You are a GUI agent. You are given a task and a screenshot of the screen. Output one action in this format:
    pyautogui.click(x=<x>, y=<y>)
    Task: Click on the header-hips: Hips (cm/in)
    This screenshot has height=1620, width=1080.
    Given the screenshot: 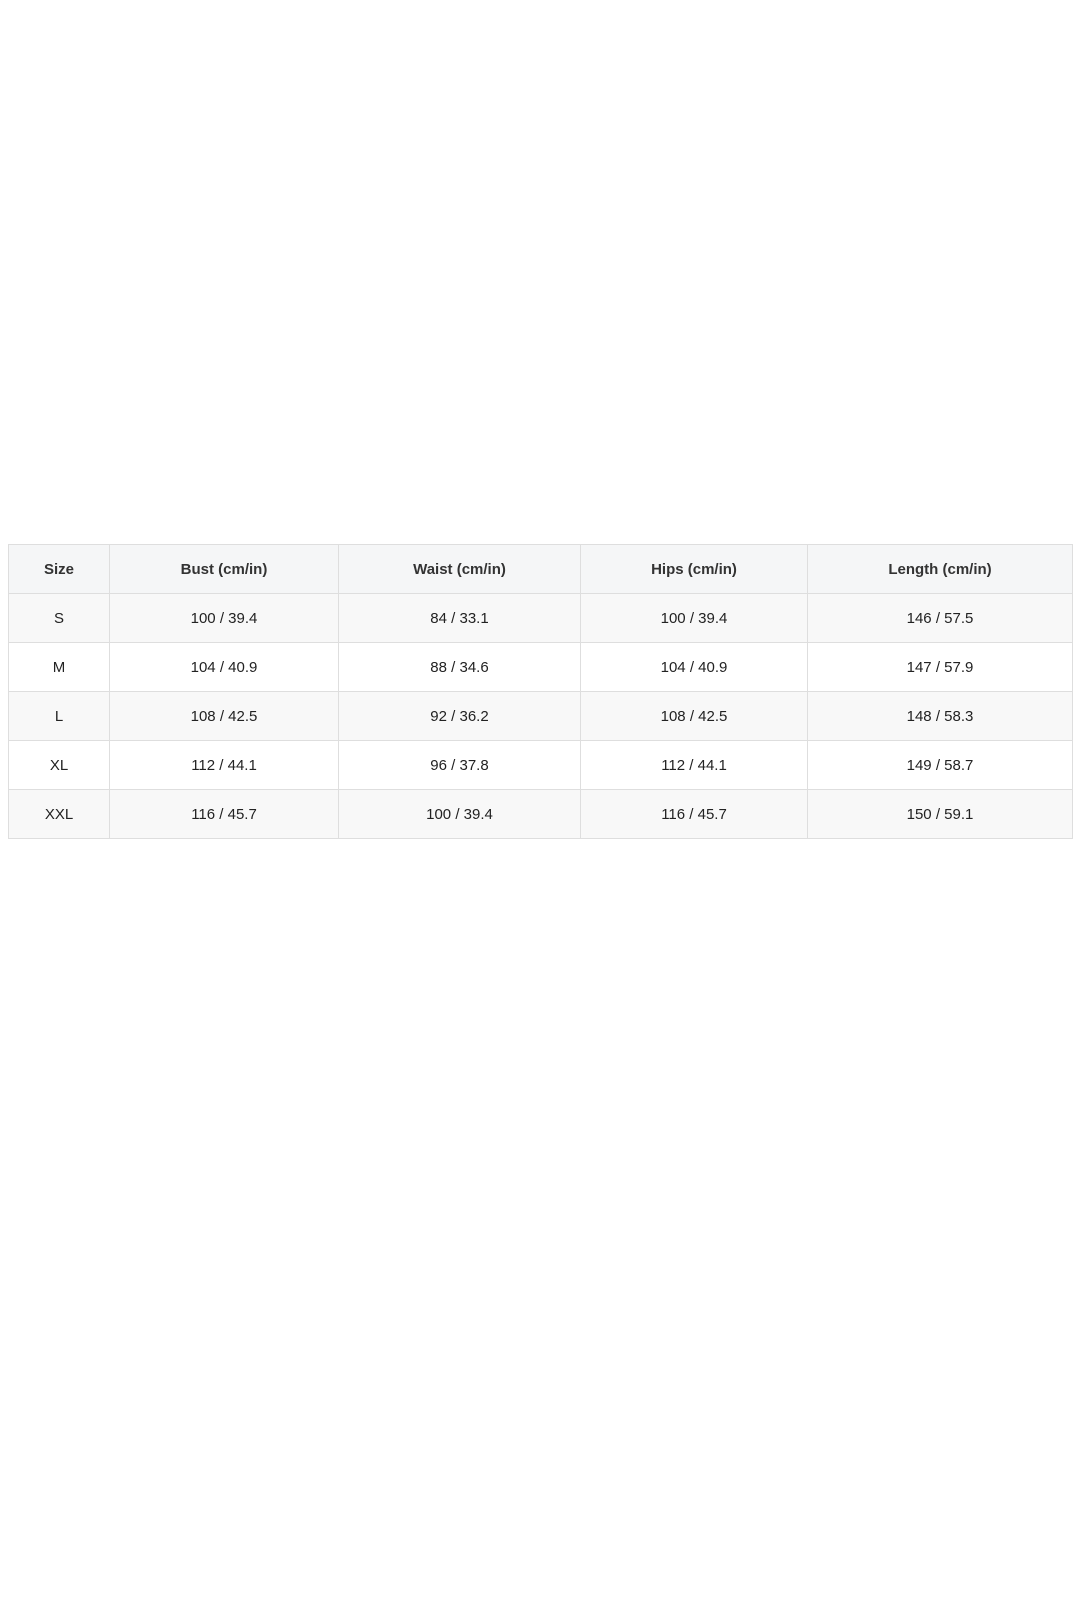 What is the action you would take?
    pyautogui.click(x=694, y=569)
    